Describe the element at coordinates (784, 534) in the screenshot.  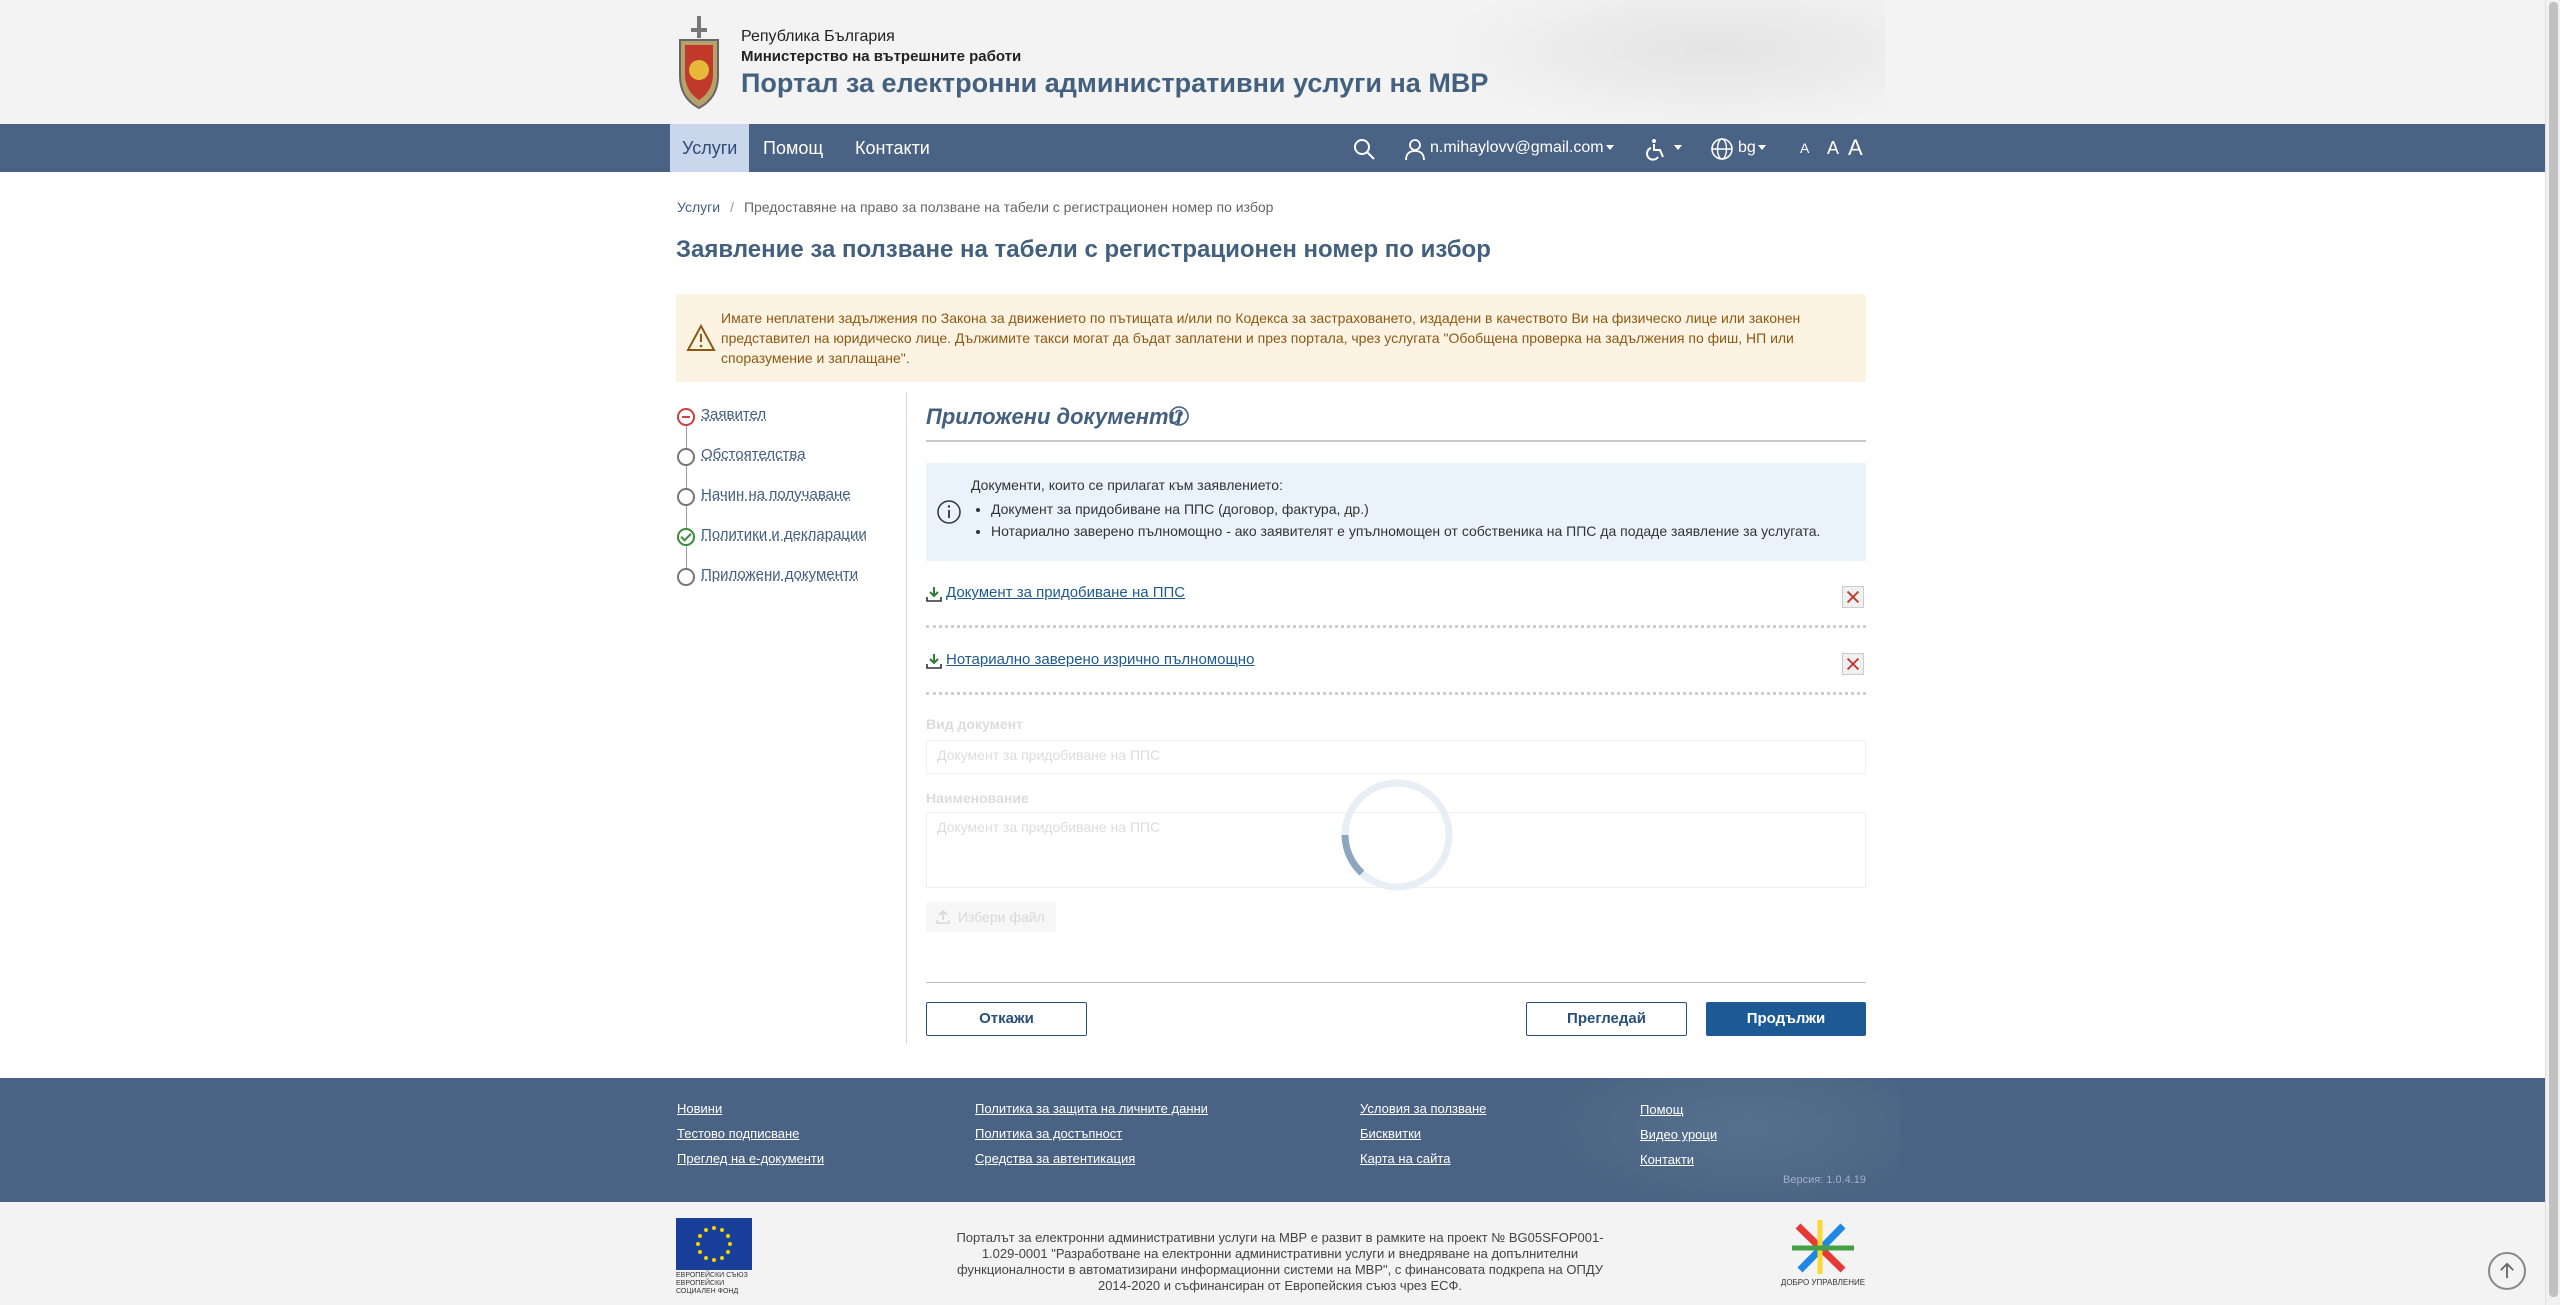
I see `step-label: Политики и декларации` at that location.